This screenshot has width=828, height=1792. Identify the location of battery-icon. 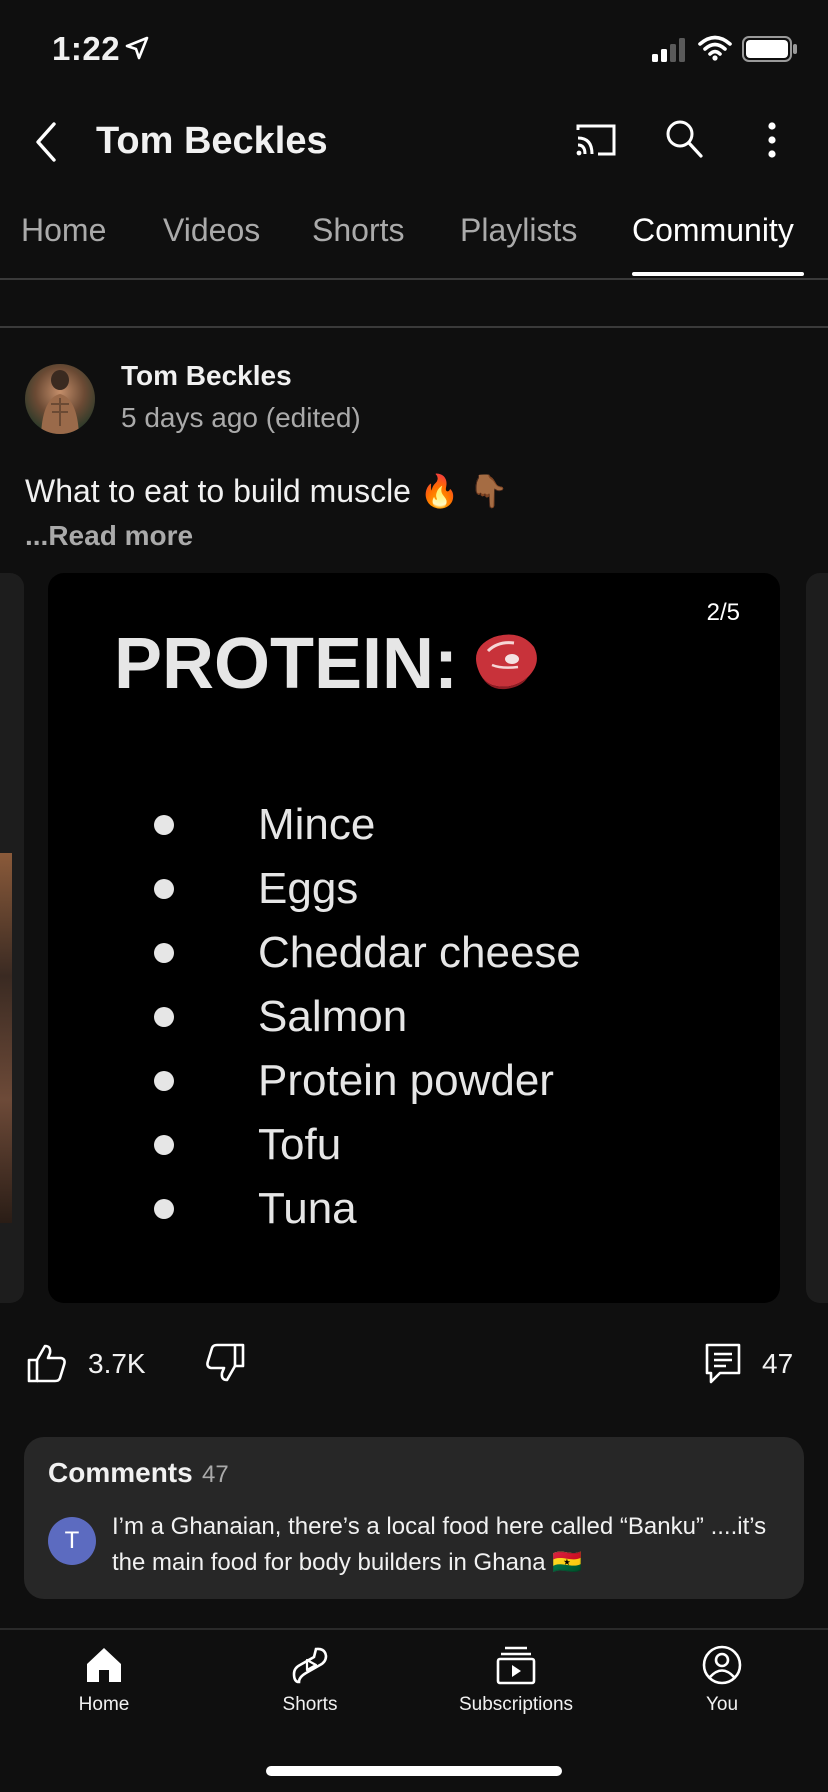
(770, 51).